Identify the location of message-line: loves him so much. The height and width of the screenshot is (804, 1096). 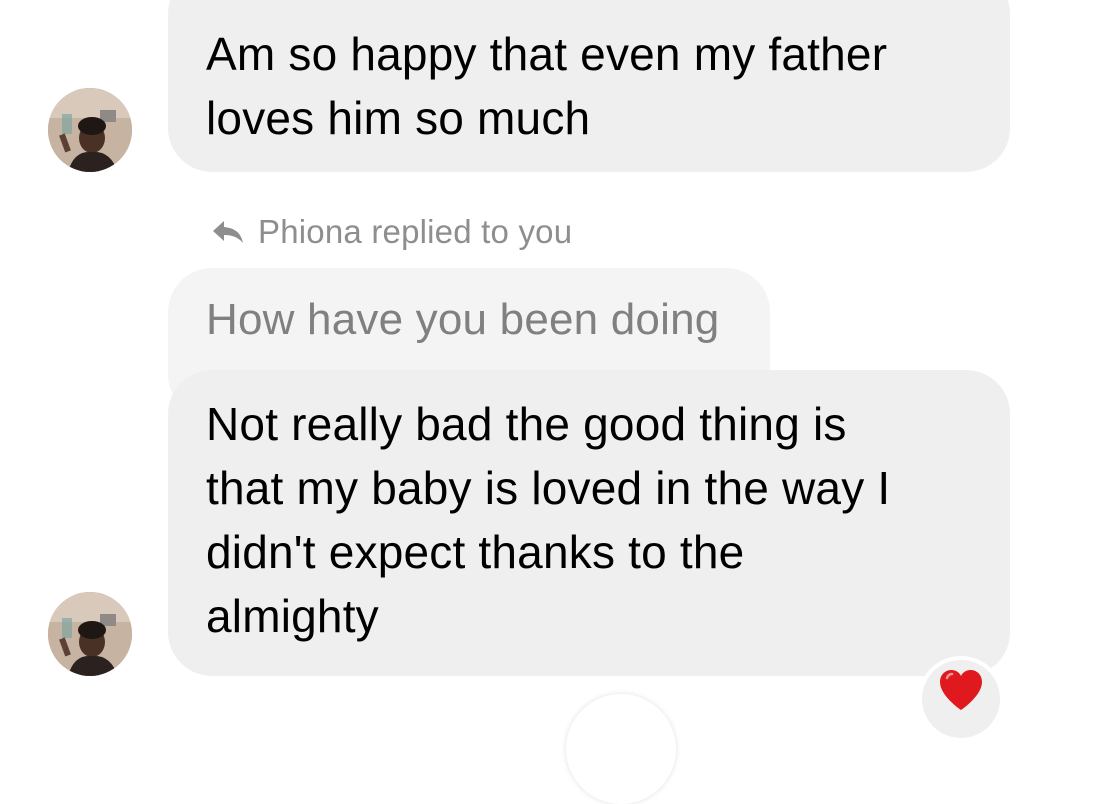
(398, 118).